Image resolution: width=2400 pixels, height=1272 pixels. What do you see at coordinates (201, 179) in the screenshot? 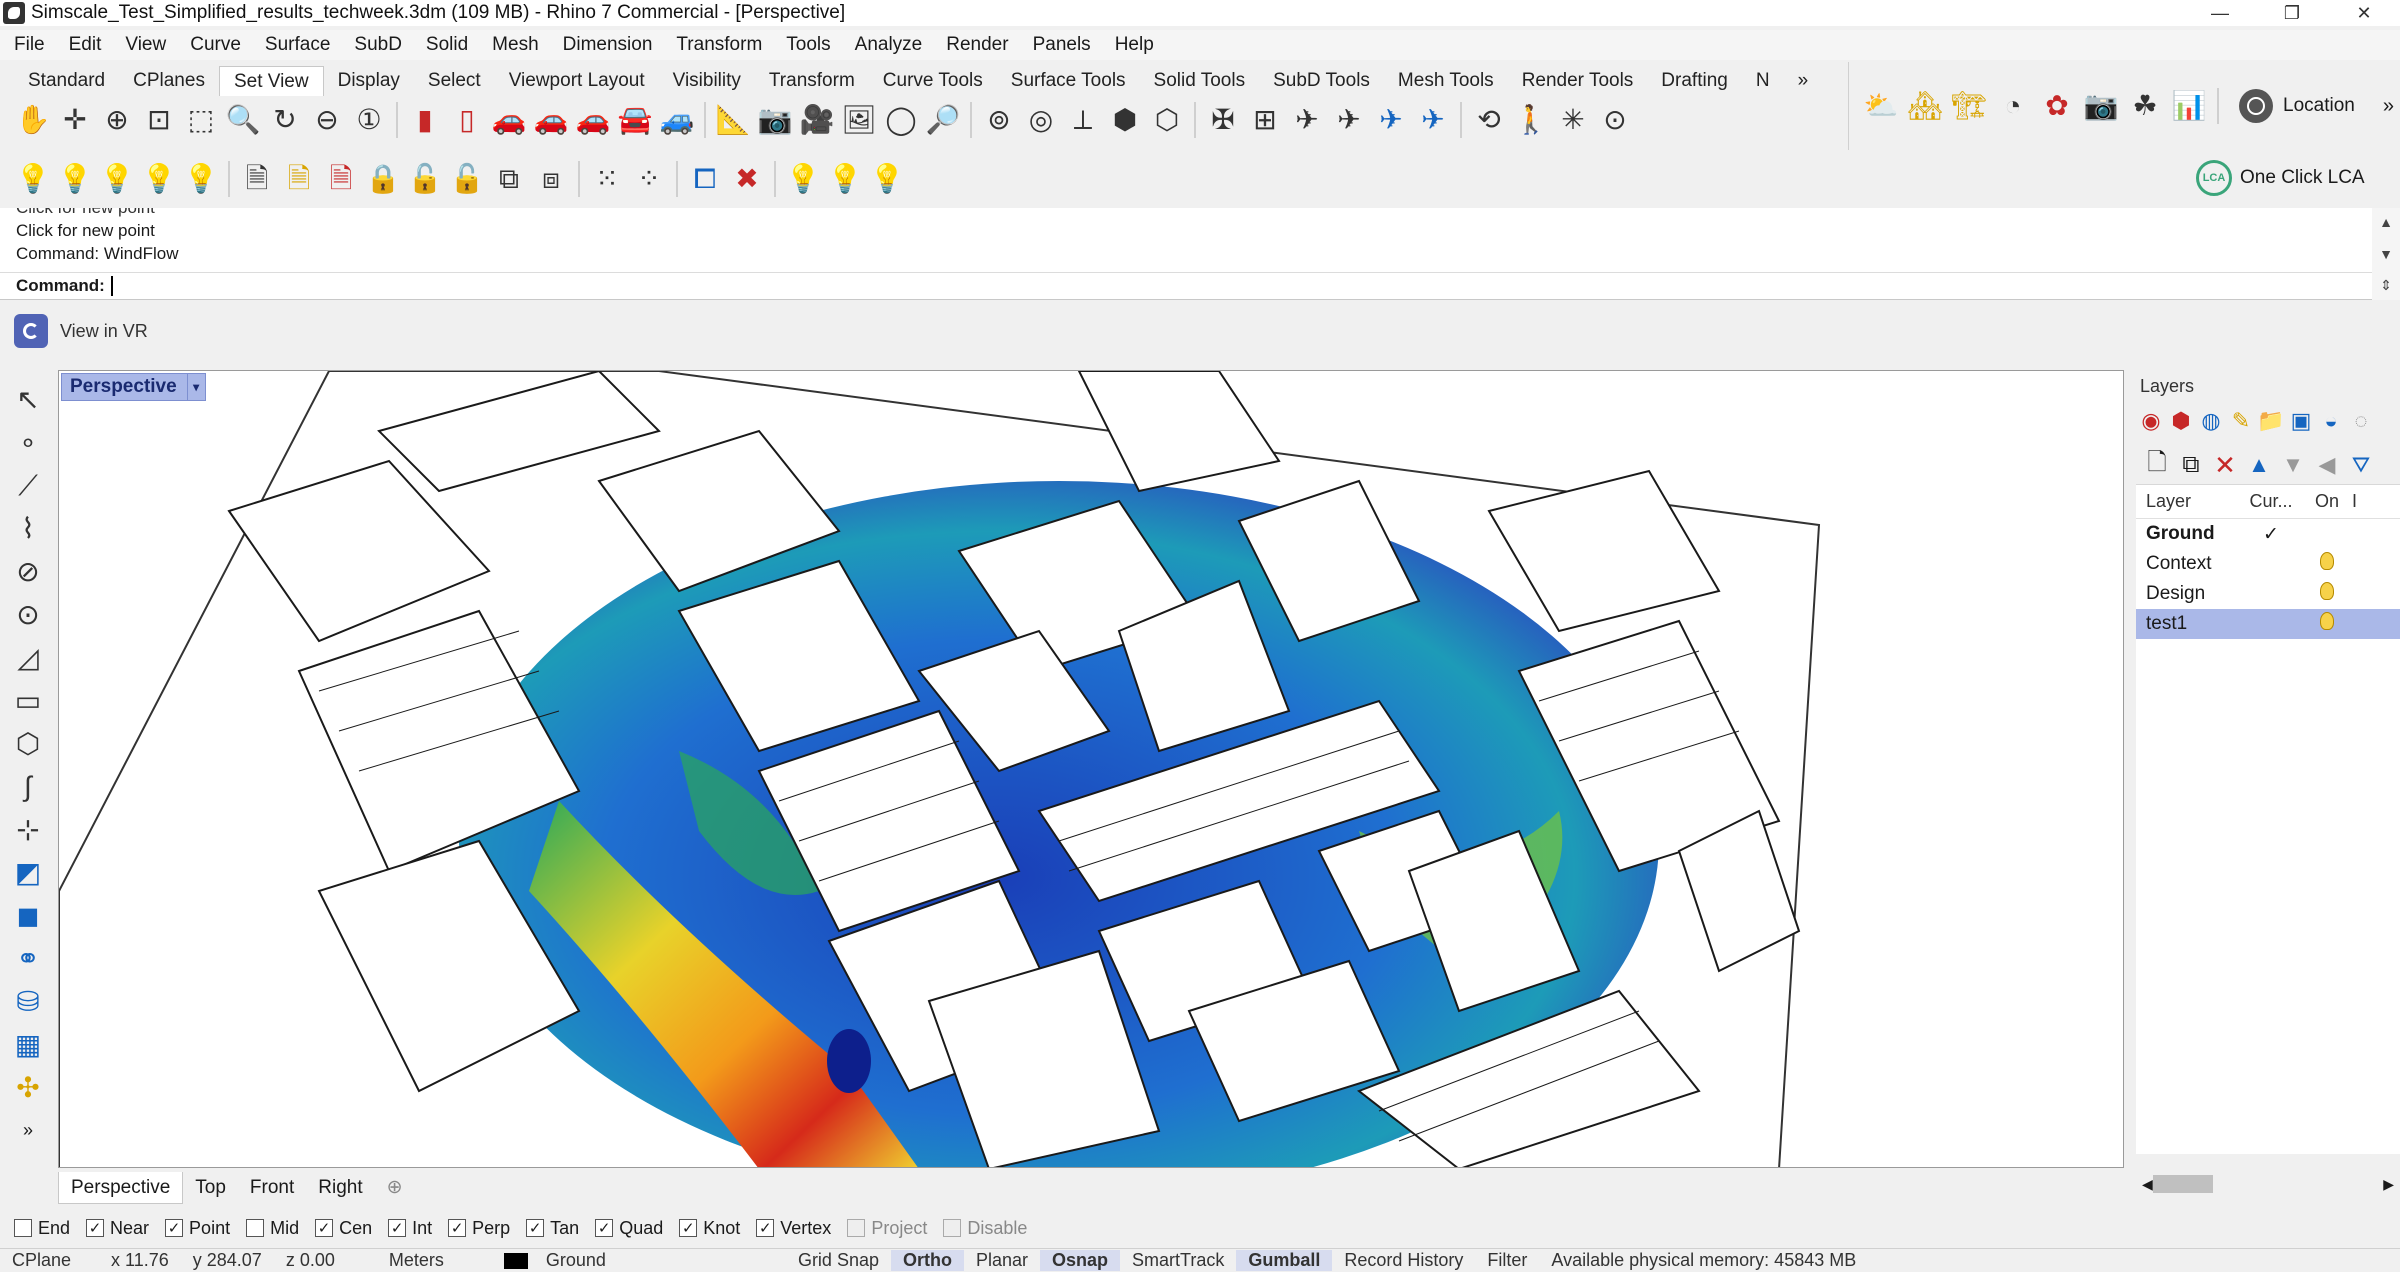
I see `light-bulbs-icon: 💡` at bounding box center [201, 179].